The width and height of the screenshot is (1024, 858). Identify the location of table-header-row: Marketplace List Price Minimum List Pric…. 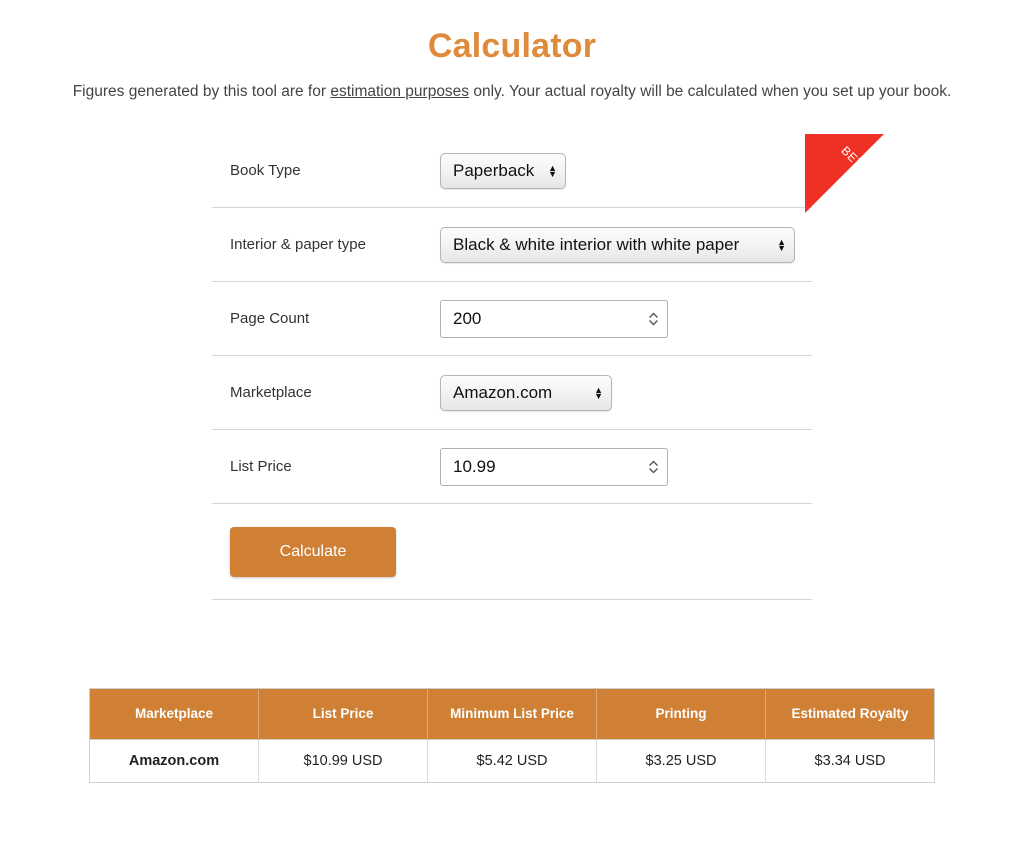
(512, 714).